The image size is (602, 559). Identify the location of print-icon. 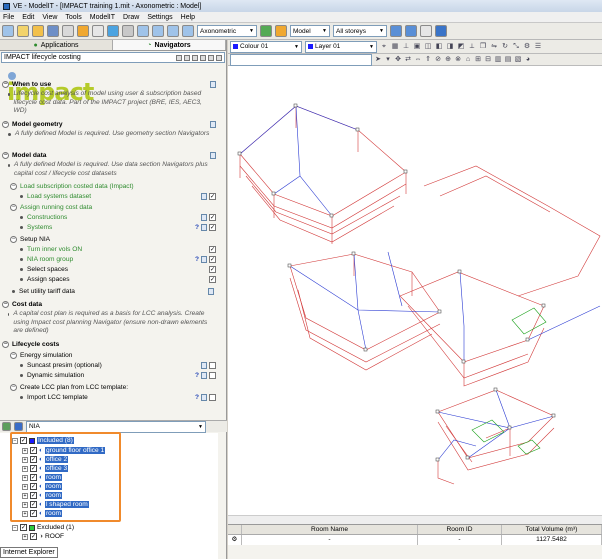
(68, 31).